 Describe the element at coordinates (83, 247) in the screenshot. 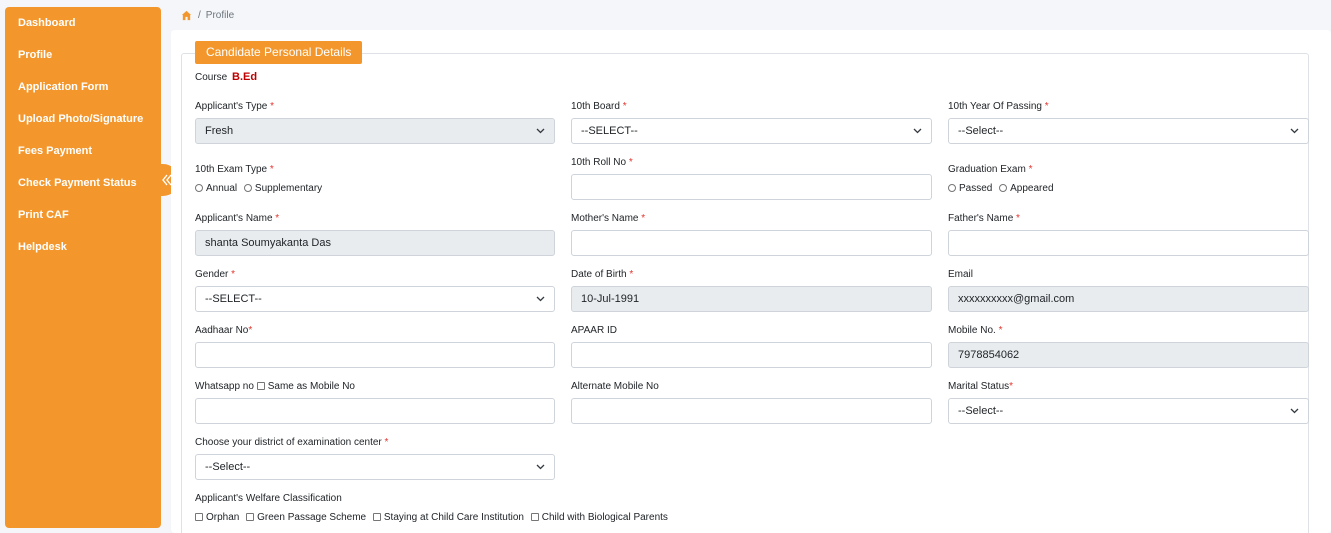

I see `sidebar-item-helpdesk: Helpdesk` at that location.